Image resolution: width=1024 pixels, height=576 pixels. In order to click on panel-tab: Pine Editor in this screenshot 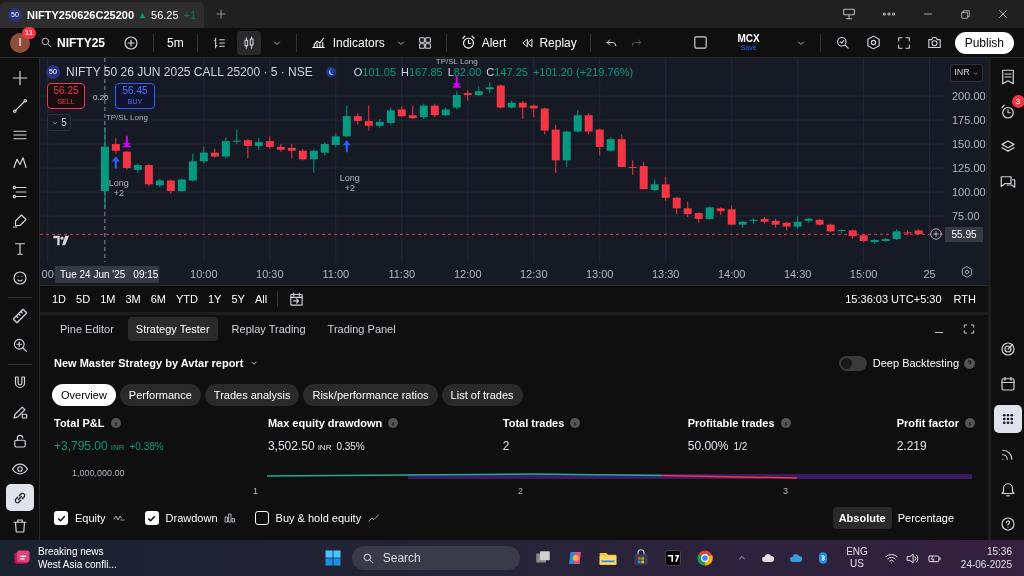, I will do `click(87, 329)`.